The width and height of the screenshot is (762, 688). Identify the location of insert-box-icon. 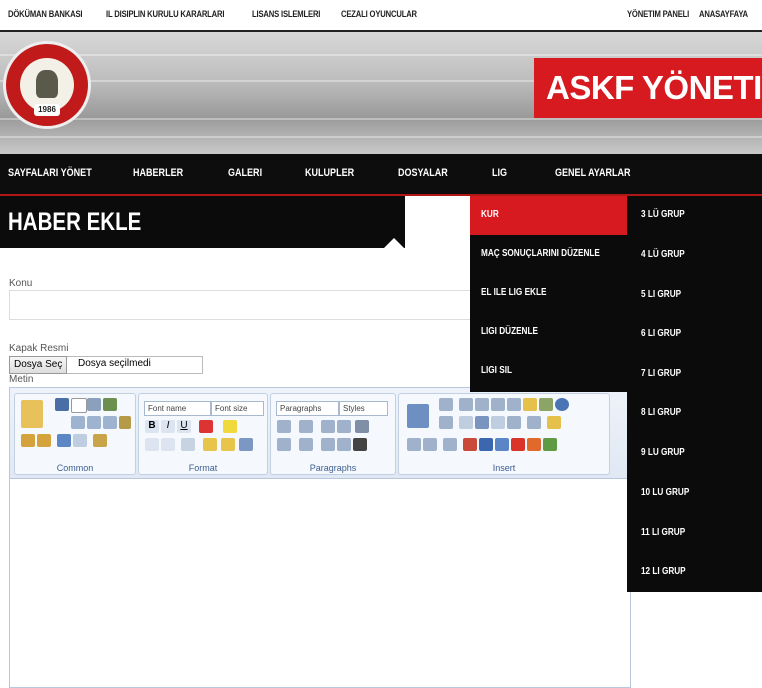
(446, 404).